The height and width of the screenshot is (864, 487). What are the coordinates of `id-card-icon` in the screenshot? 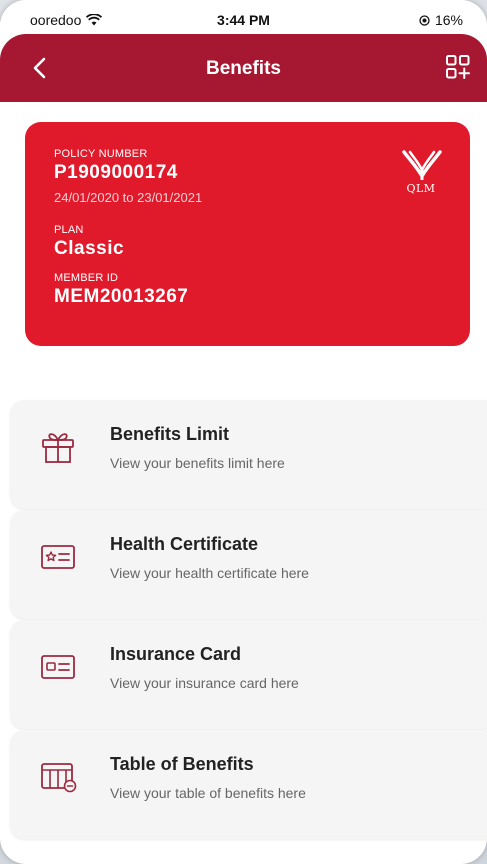 It's located at (58, 667).